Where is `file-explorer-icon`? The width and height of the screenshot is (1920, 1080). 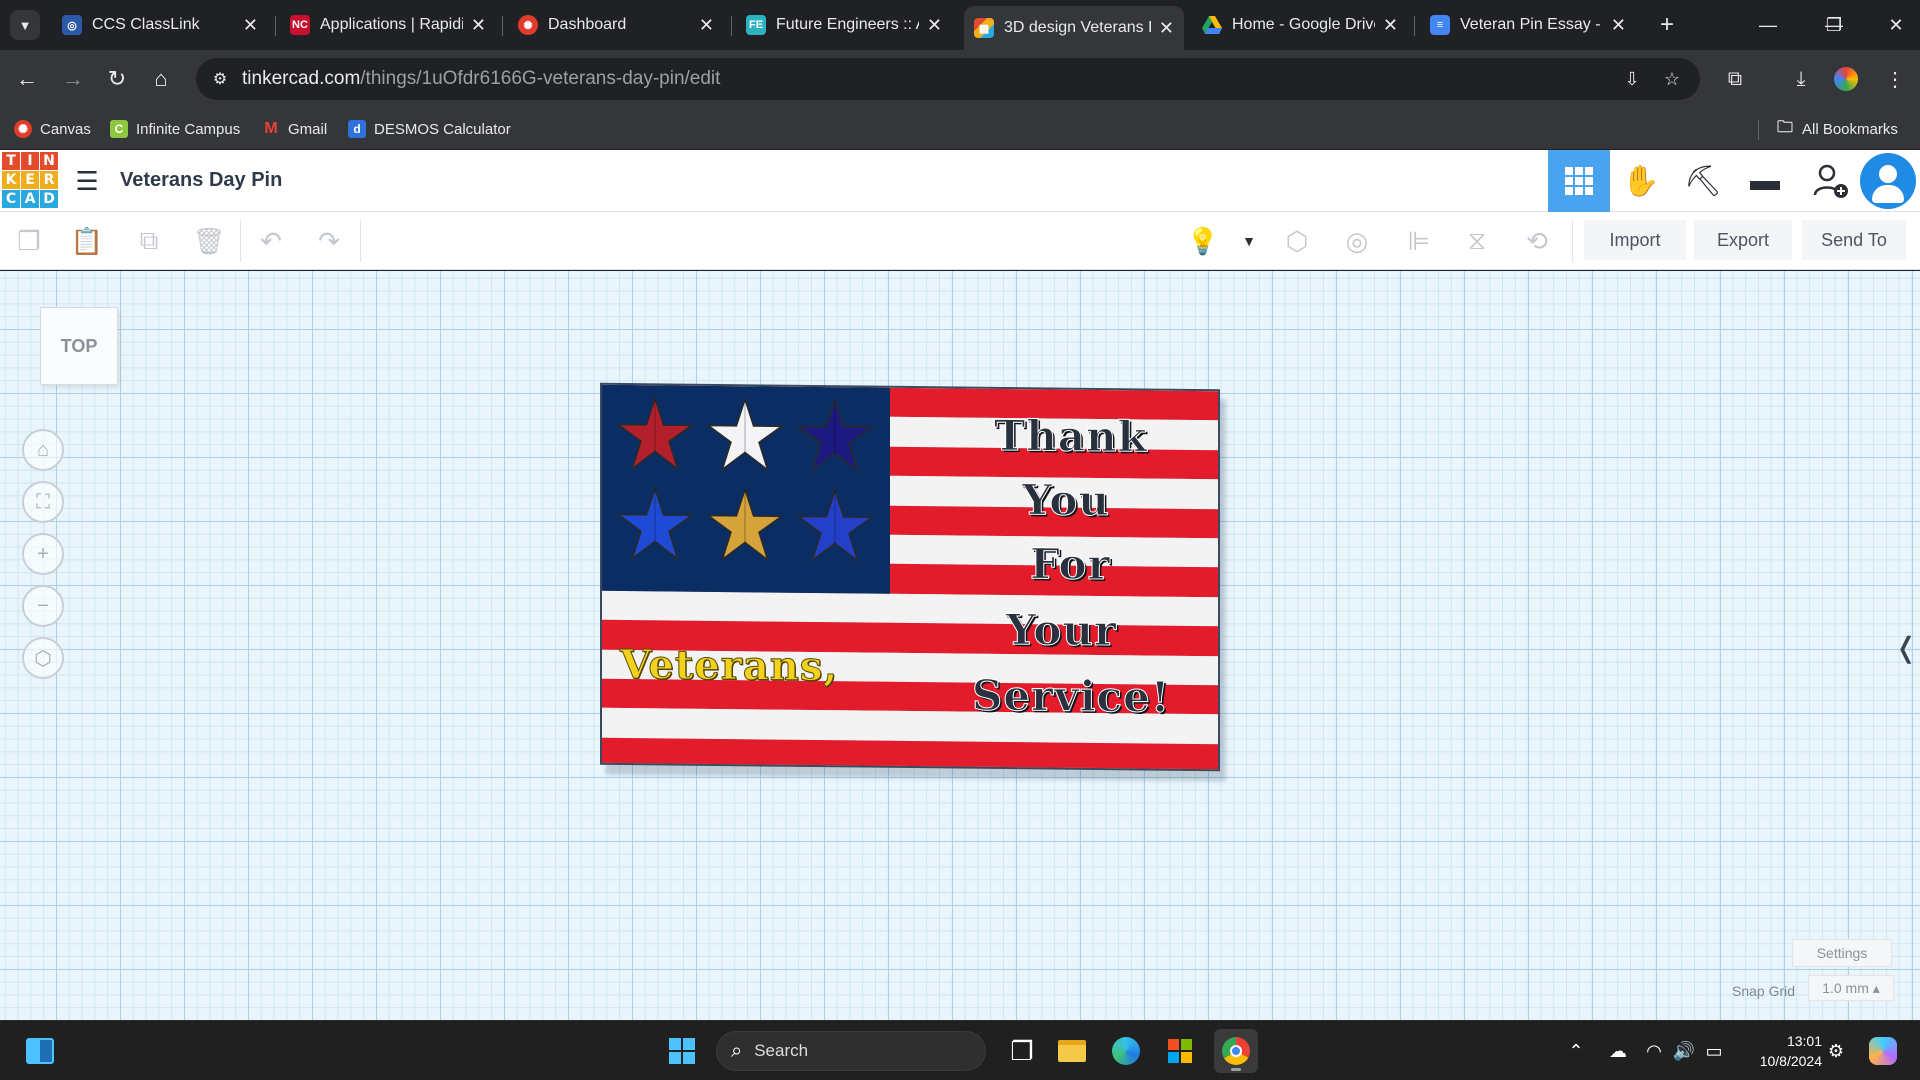 file-explorer-icon is located at coordinates (1072, 1051).